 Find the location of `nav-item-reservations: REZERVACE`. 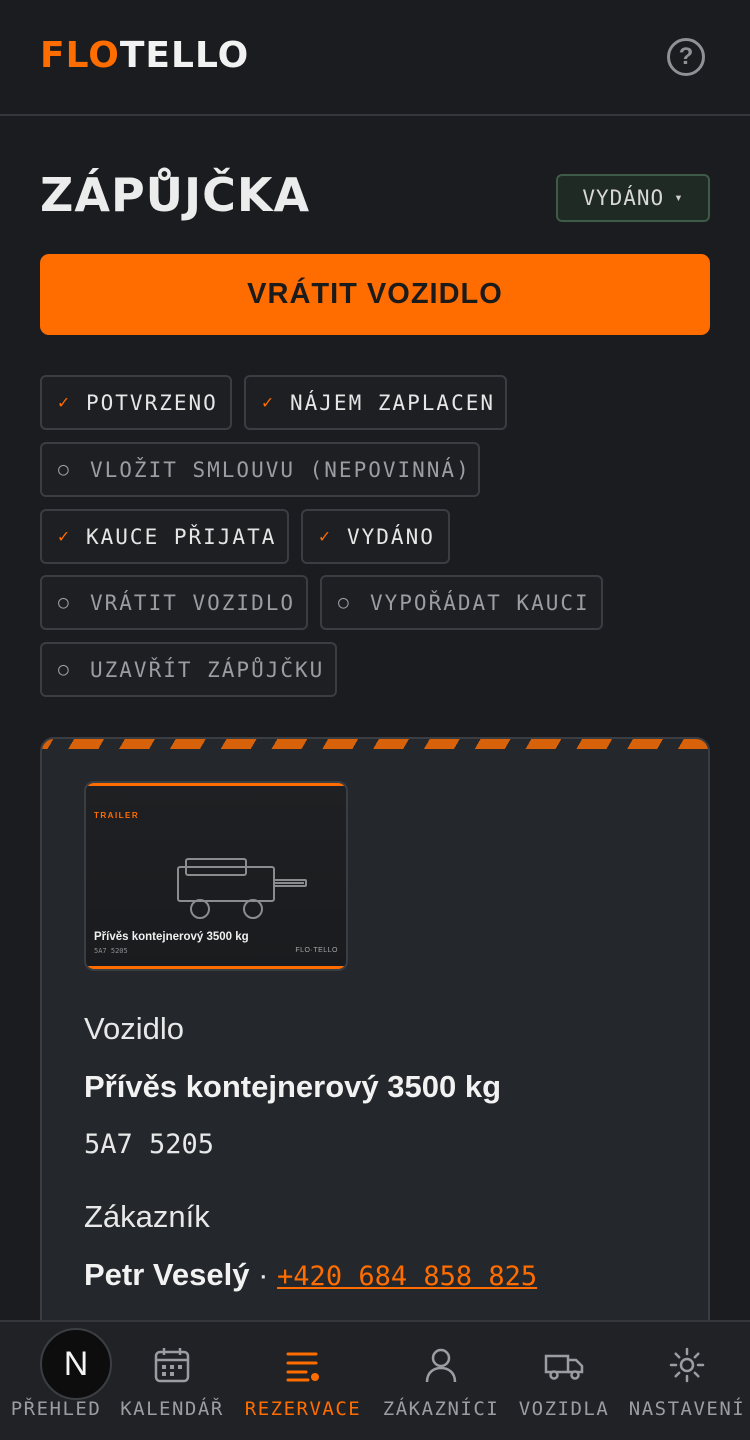

nav-item-reservations: REZERVACE is located at coordinates (303, 1381).